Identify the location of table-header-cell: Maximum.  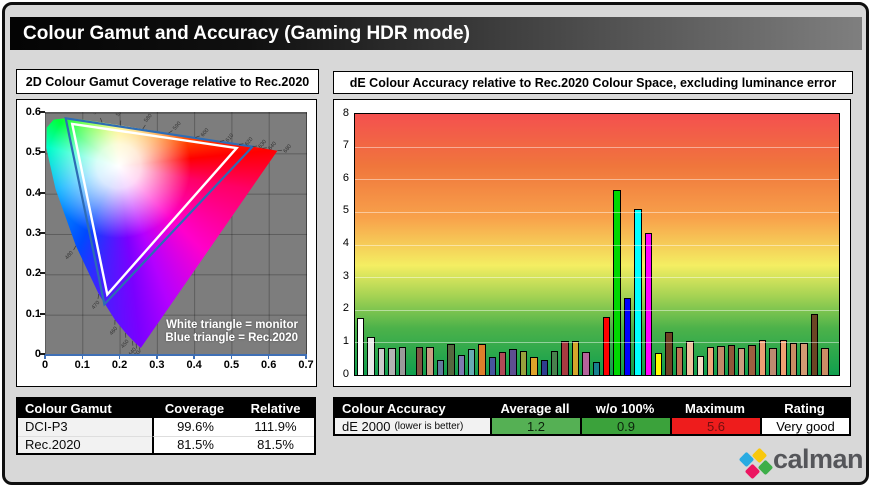
(715, 408).